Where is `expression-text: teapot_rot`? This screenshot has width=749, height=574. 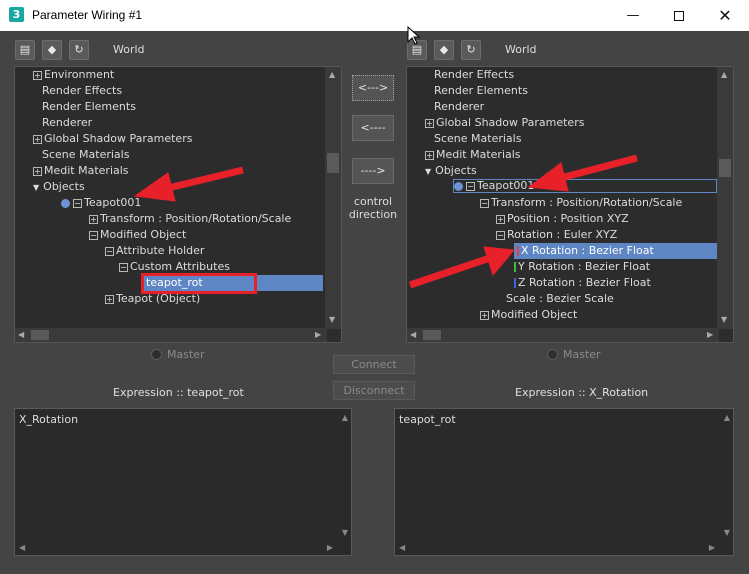
expression-text: teapot_rot is located at coordinates (427, 419).